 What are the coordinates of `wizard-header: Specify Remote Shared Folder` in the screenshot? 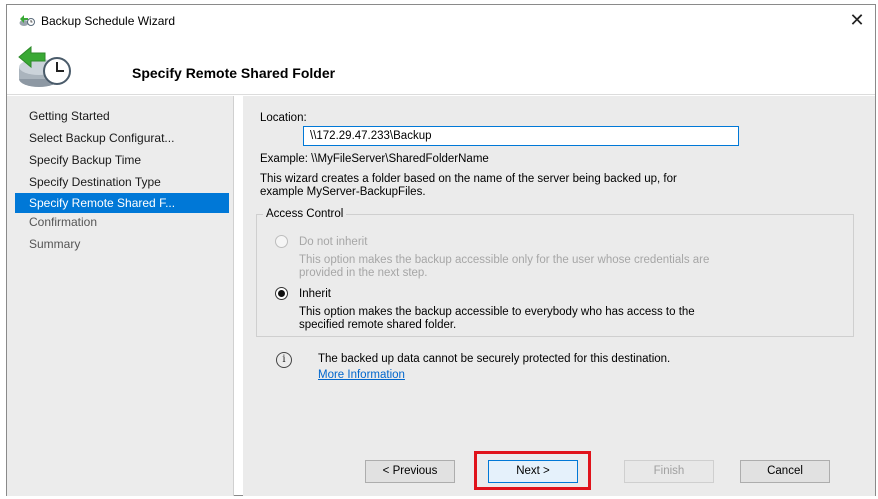 It's located at (441, 65).